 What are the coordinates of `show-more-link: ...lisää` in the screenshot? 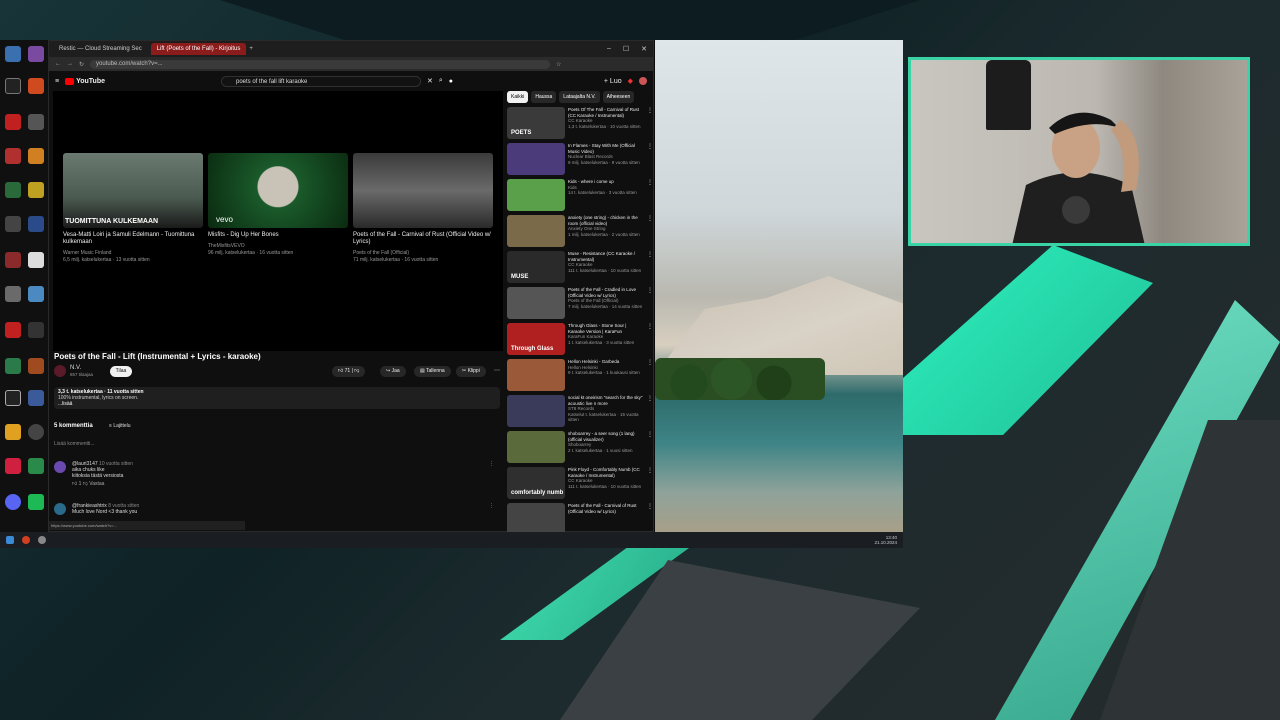 It's located at (277, 404).